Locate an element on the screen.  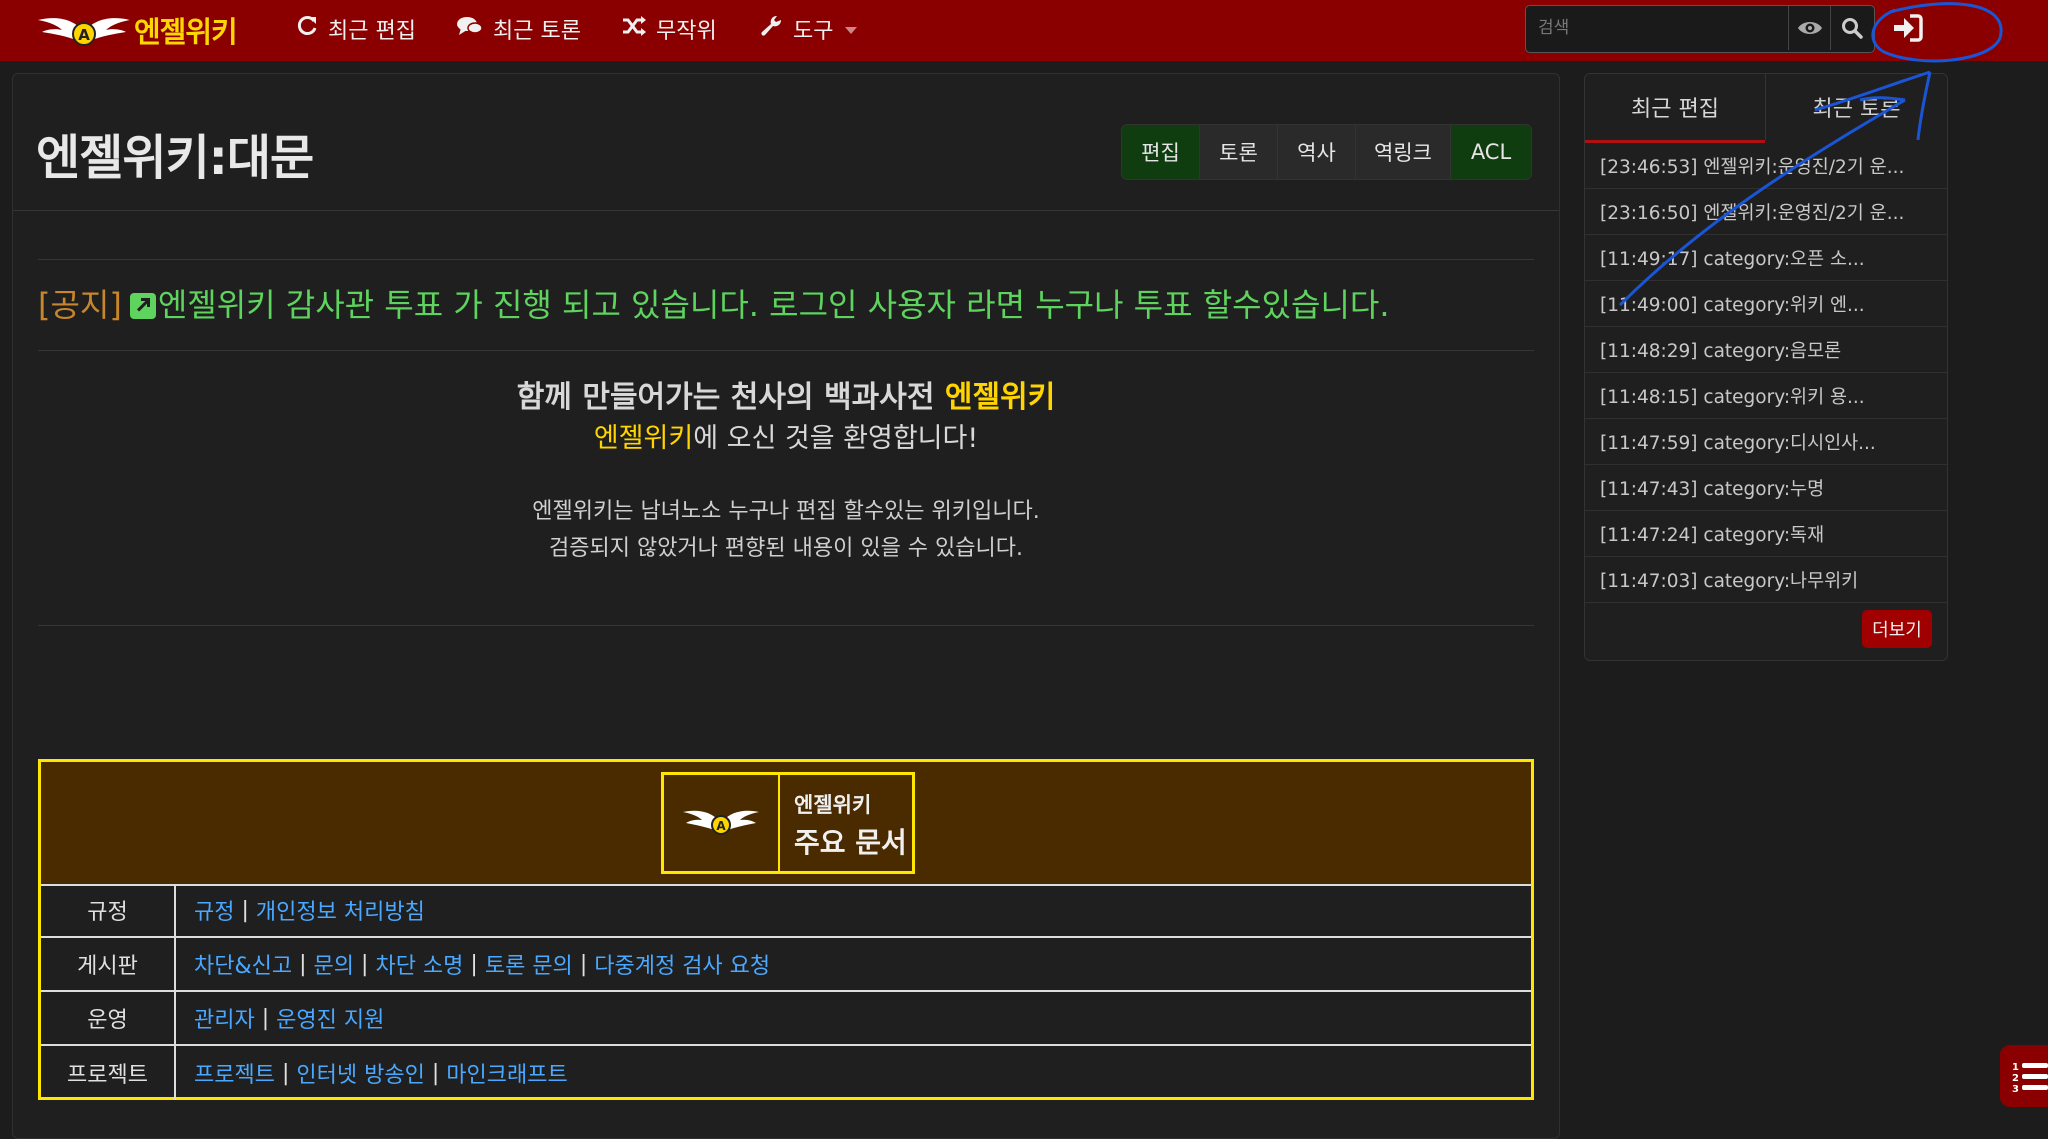
page-title: 엔젤위키:대문 is located at coordinates (175, 158).